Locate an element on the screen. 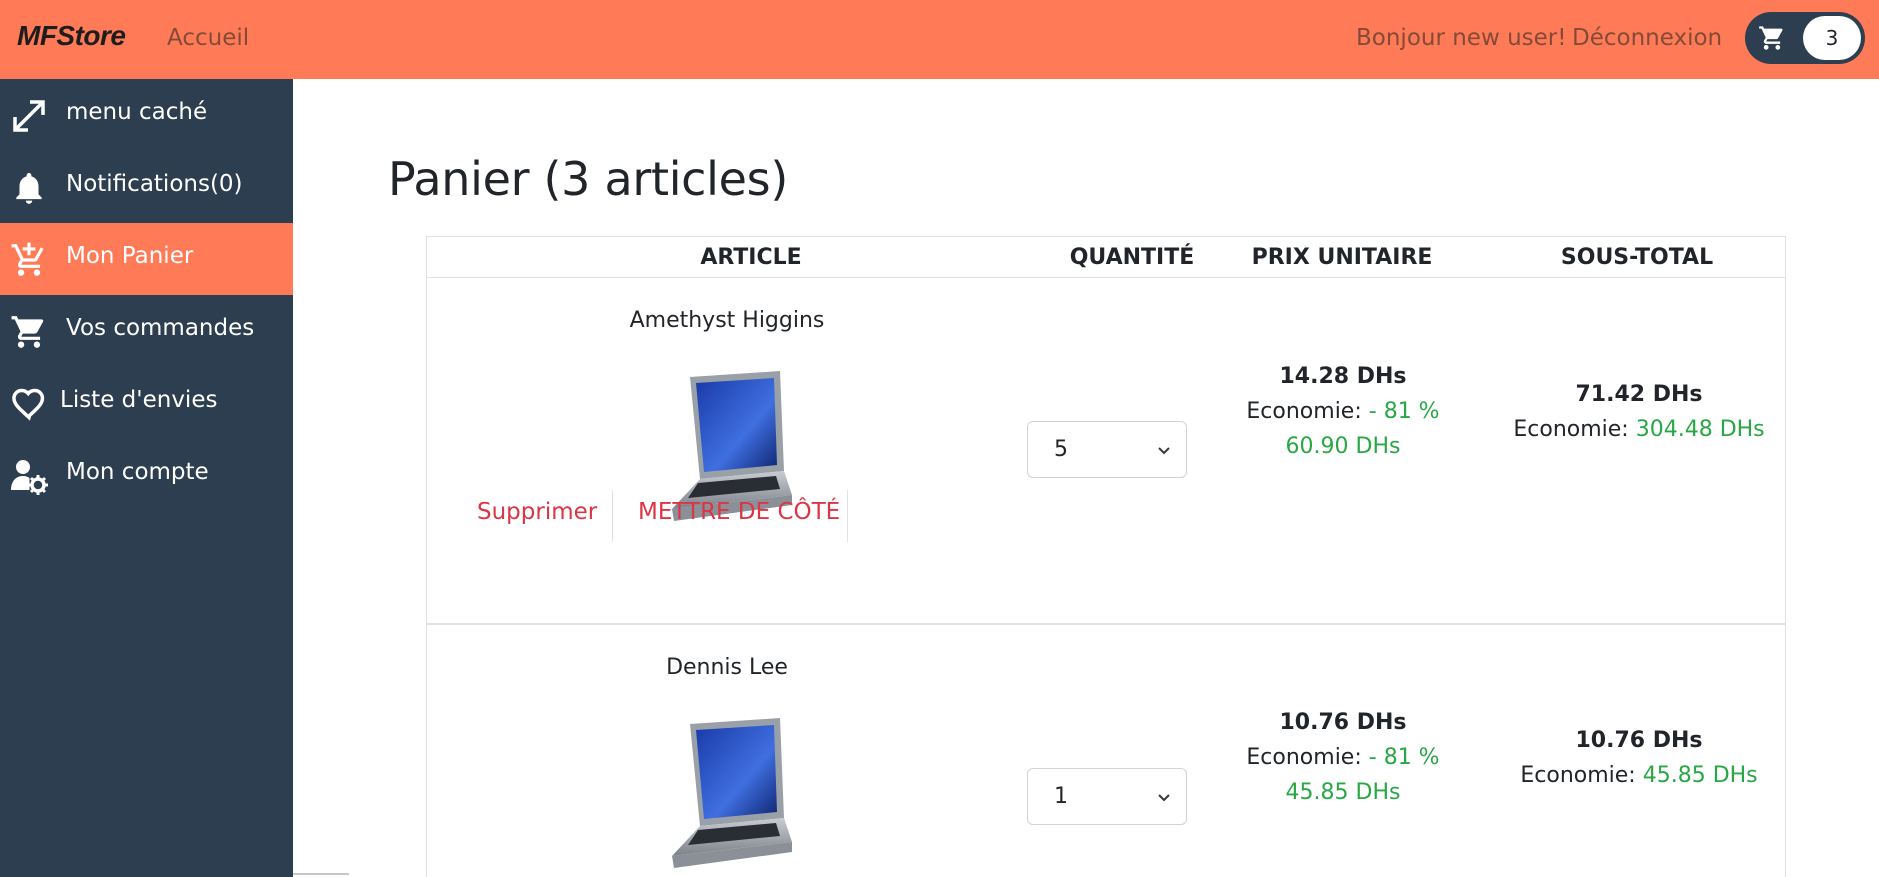  user-gear-icon is located at coordinates (29, 476).